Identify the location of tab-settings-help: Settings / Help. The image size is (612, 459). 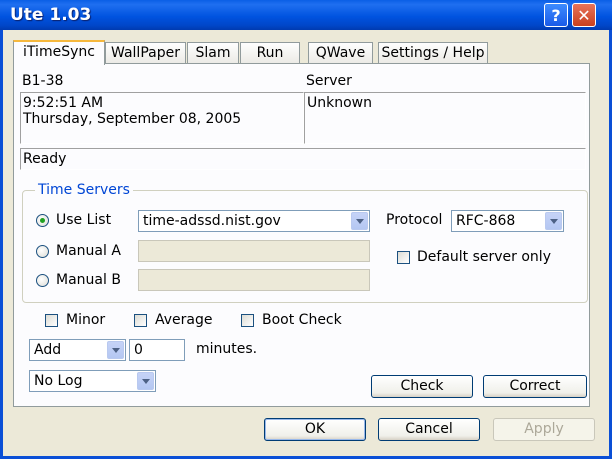
(433, 52).